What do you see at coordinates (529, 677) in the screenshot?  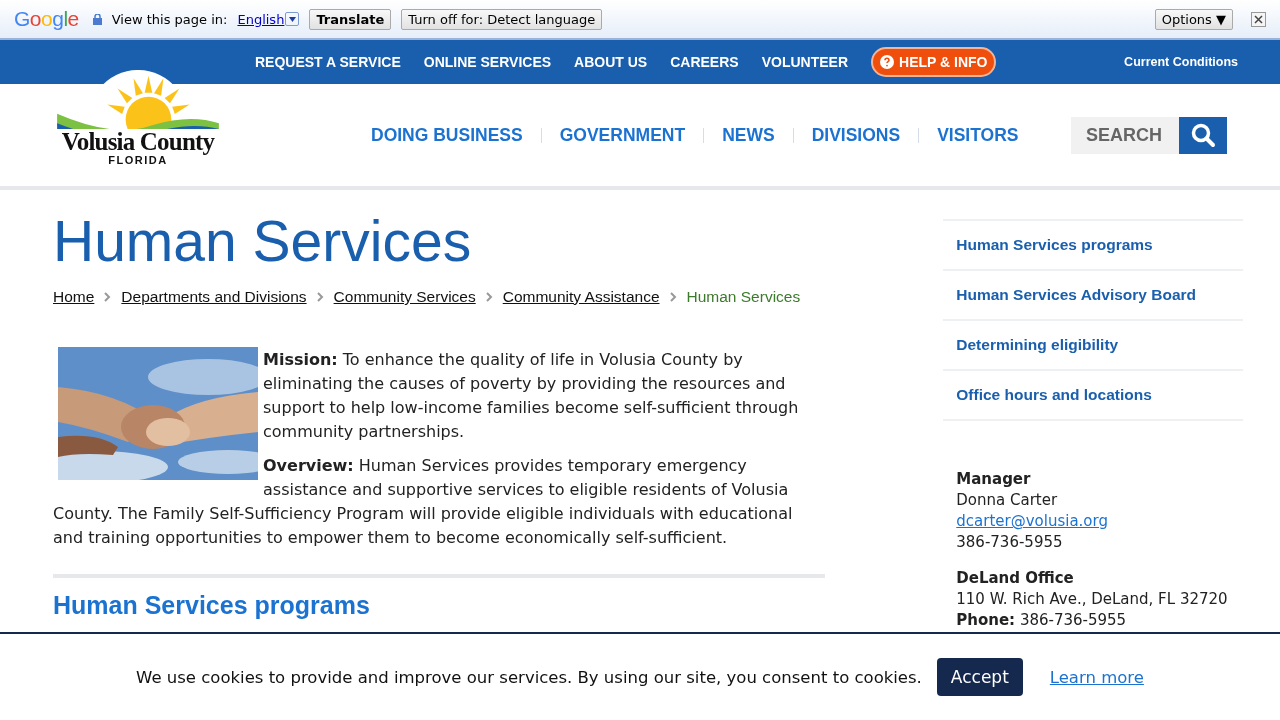 I see `cookie-message: We use cookies to provide and improve our services. By using our site, you consent to cookies.` at bounding box center [529, 677].